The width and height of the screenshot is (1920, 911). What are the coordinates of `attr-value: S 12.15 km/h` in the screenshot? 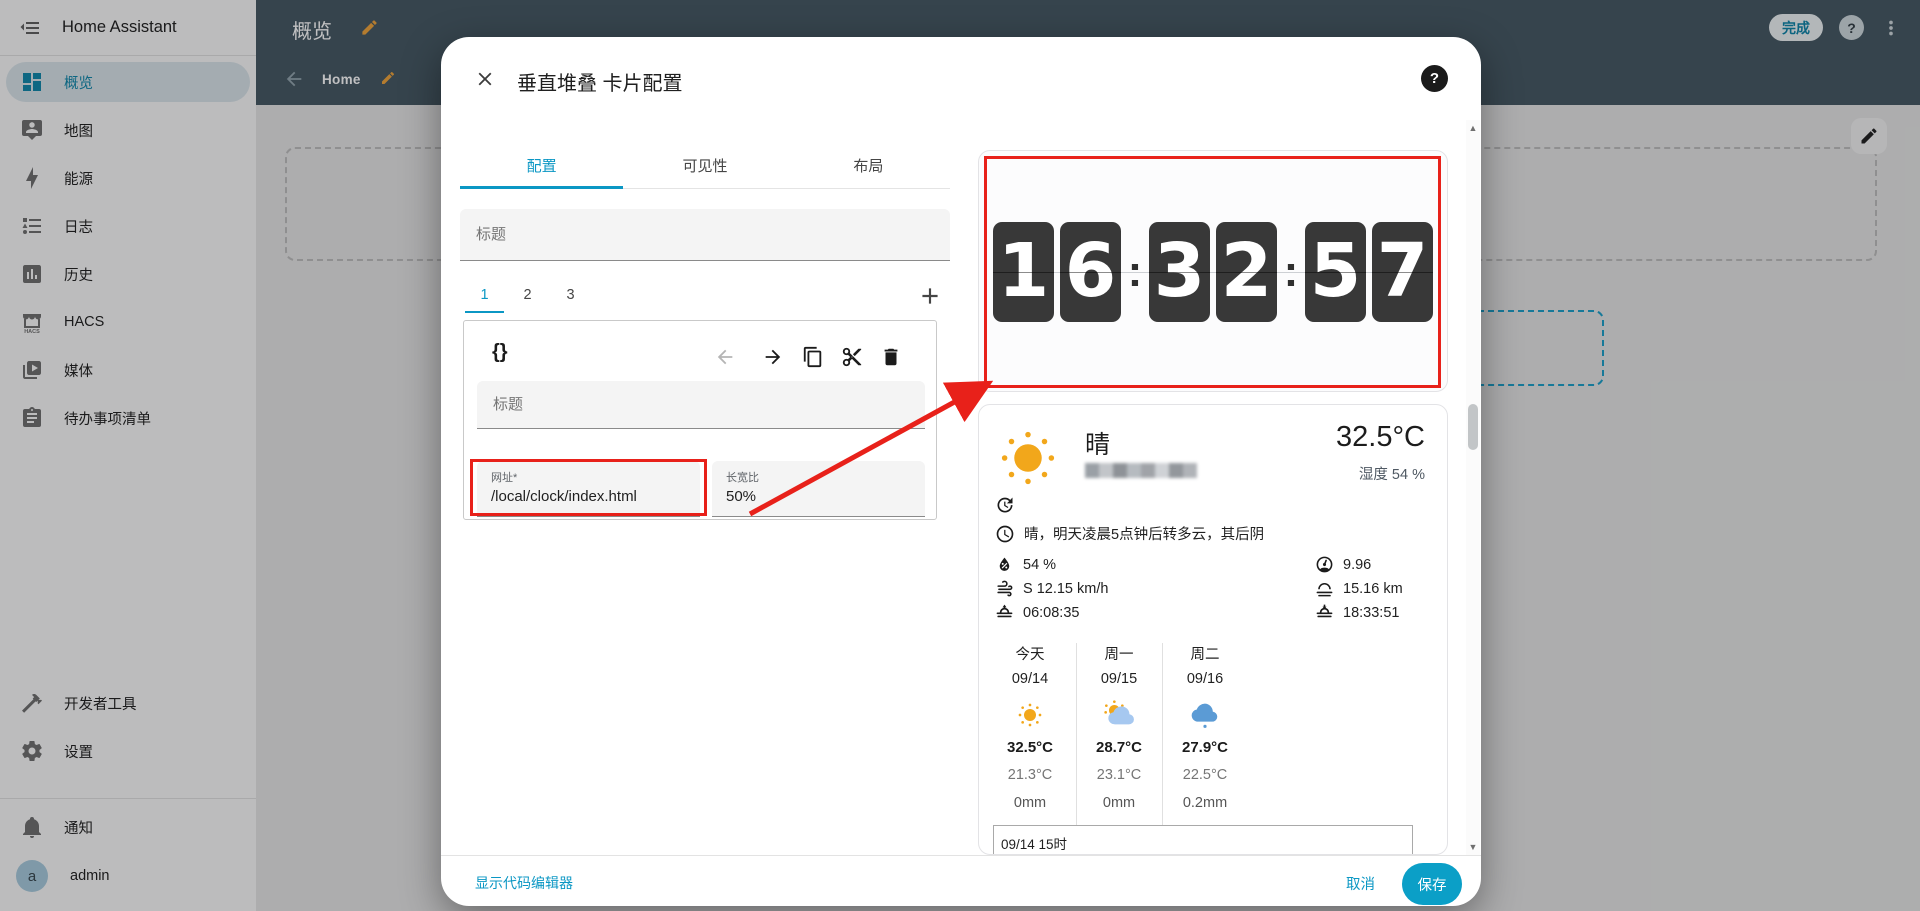 It's located at (1066, 588).